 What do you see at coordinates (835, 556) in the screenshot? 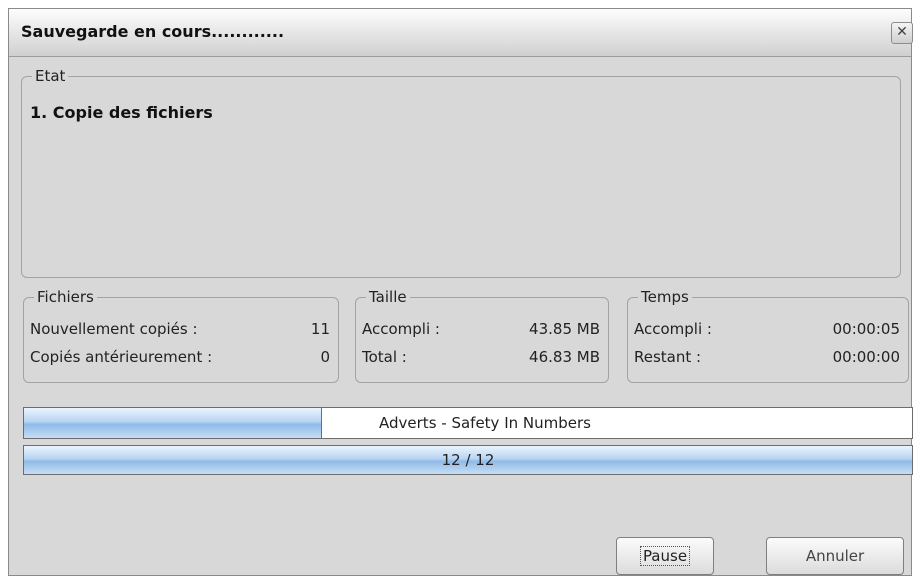
I see `cancel-button: Annuler` at bounding box center [835, 556].